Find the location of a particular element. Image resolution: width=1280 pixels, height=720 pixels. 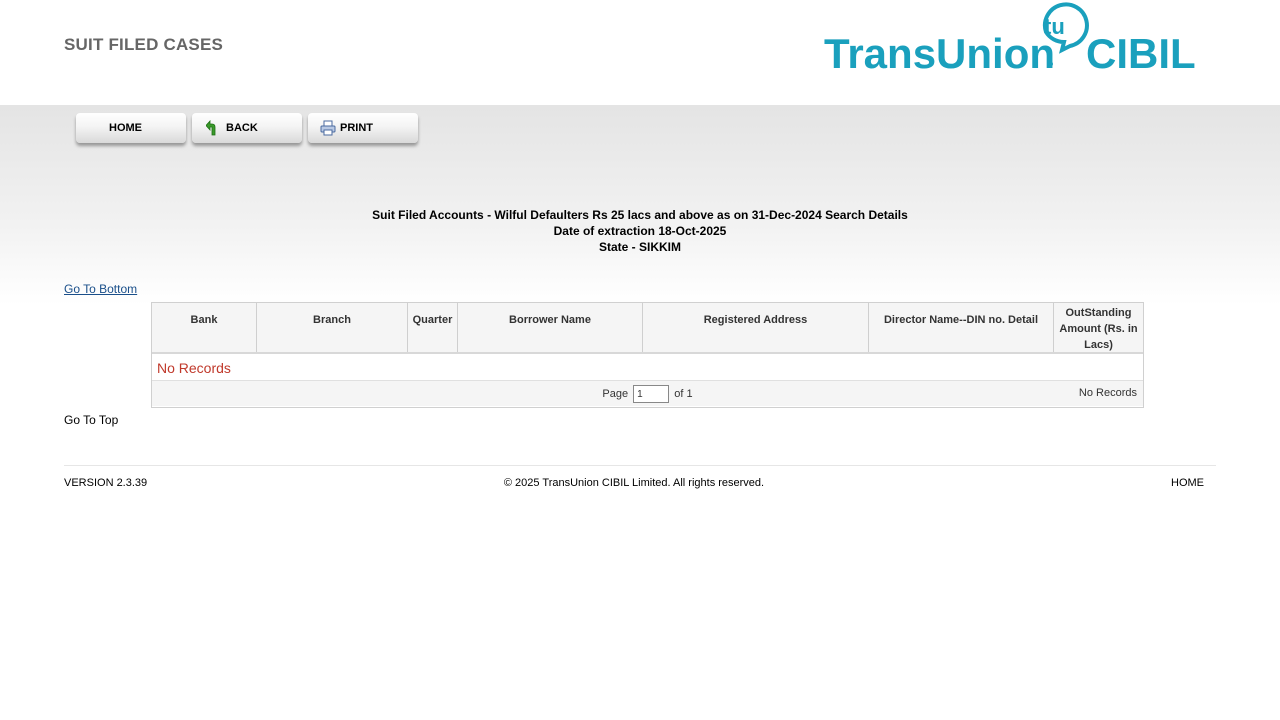

back-button: BACK is located at coordinates (247, 128).